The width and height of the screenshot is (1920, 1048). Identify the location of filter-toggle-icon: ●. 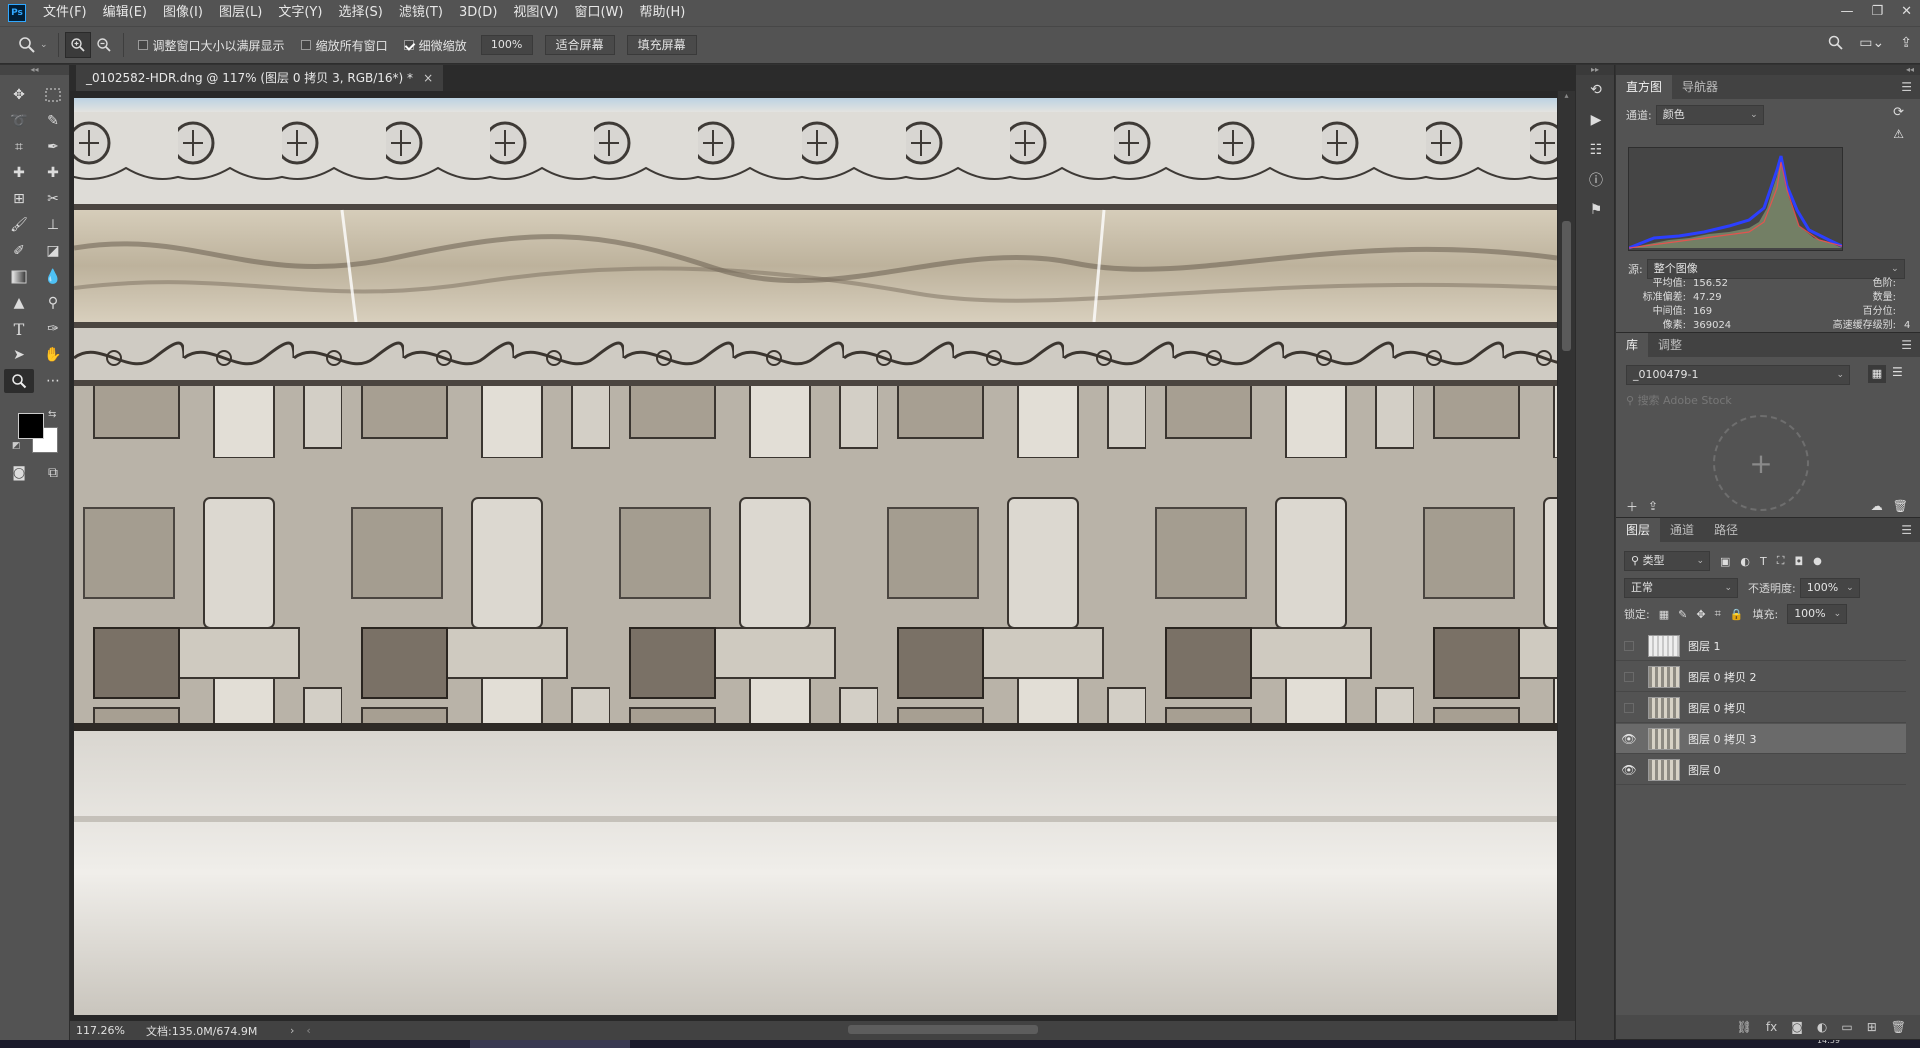
(1817, 561).